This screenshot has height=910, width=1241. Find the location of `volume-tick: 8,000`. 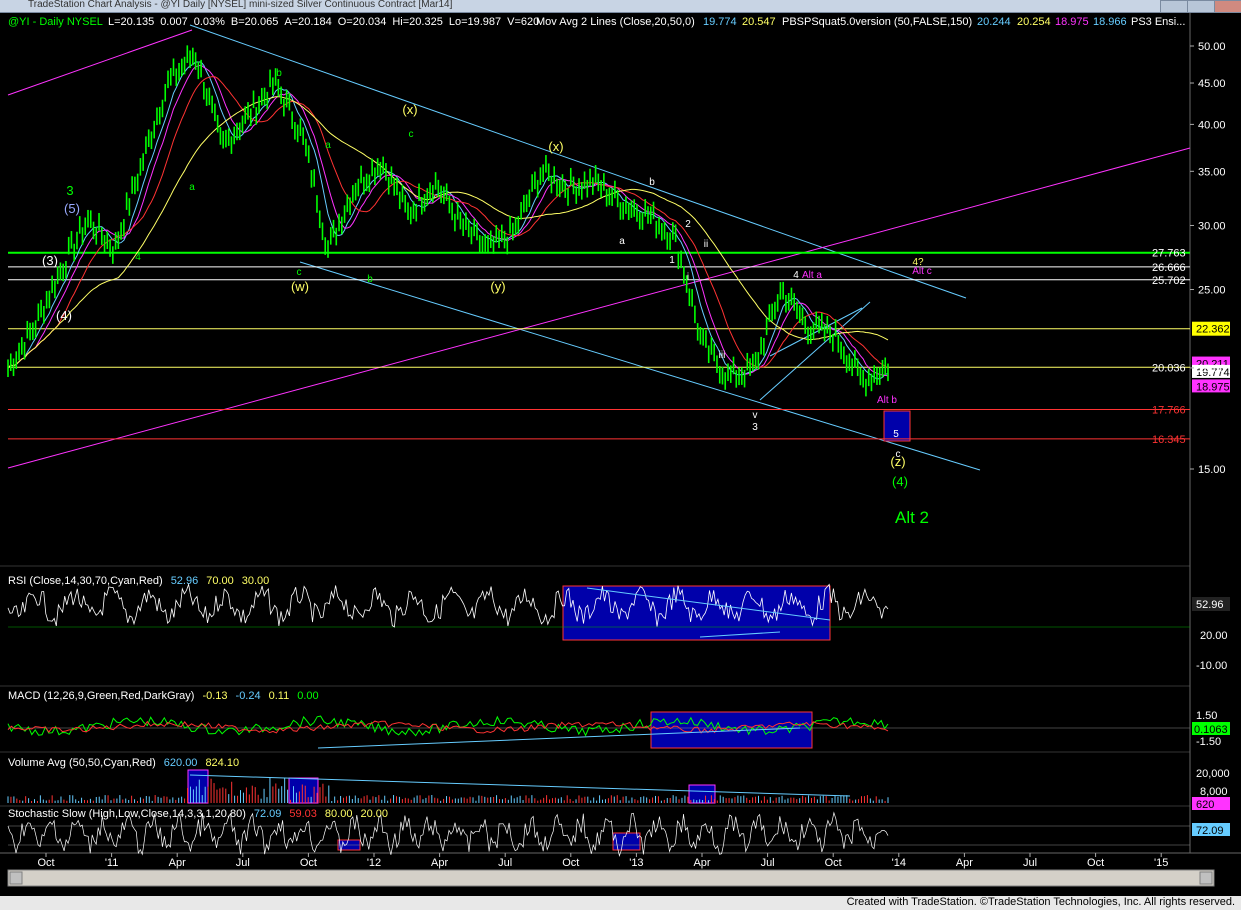

volume-tick: 8,000 is located at coordinates (1214, 792).